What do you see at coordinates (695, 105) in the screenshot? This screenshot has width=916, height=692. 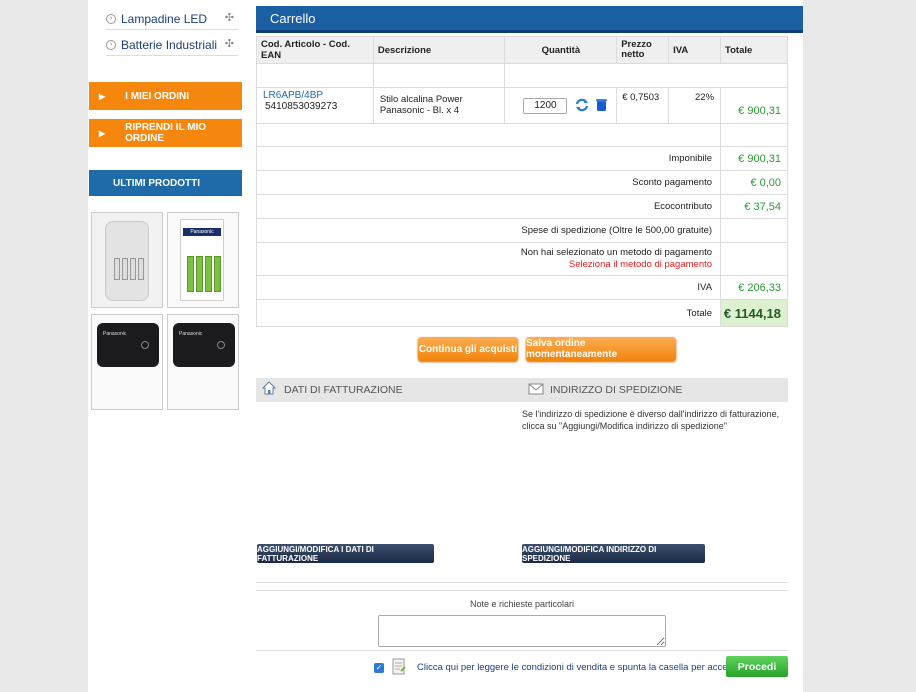 I see `vat-rate-value: 22%` at bounding box center [695, 105].